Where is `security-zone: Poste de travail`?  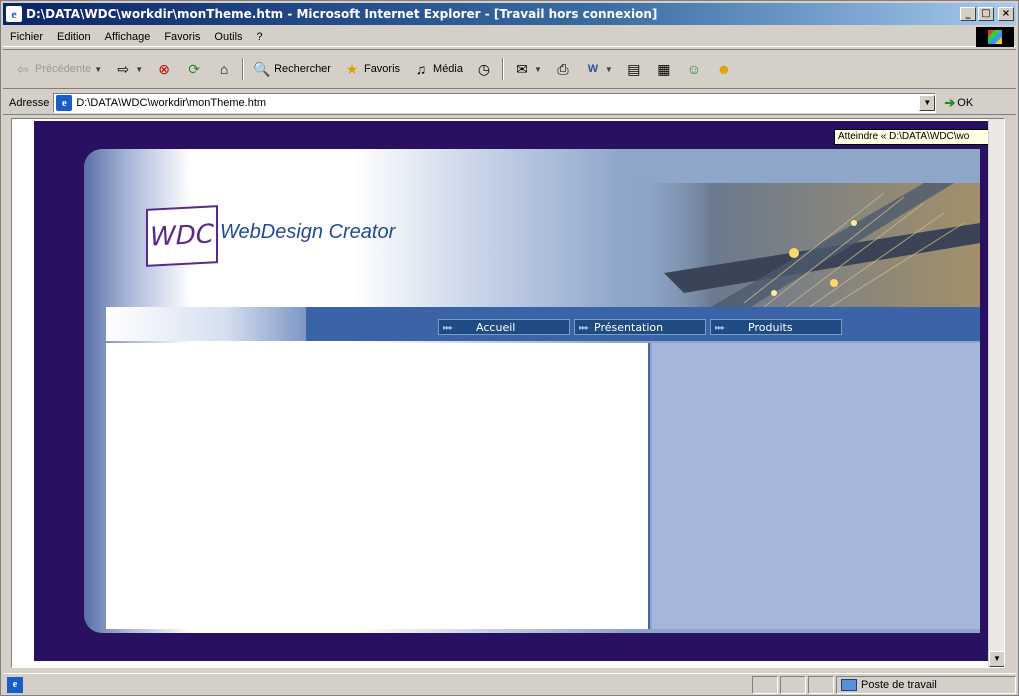
security-zone: Poste de travail is located at coordinates (926, 684).